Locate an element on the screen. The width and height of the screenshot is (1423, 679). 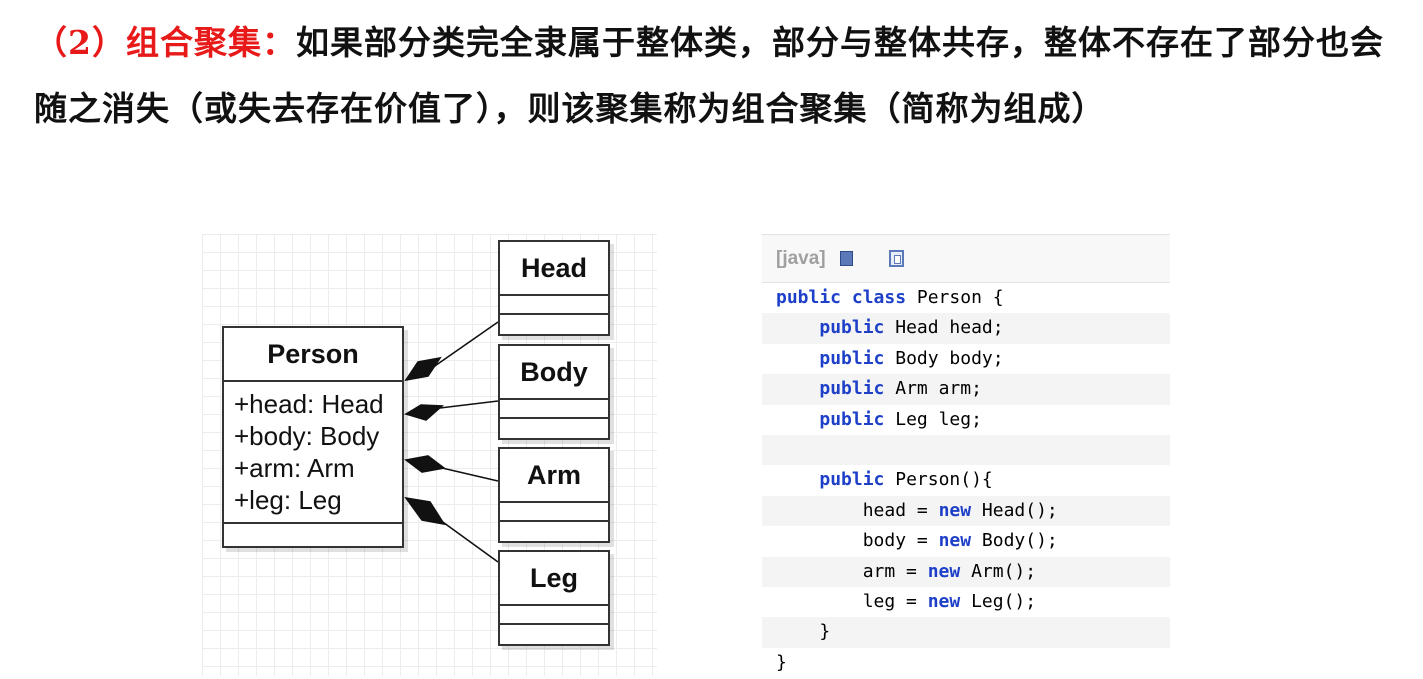
code-line: public Head head; is located at coordinates (966, 328).